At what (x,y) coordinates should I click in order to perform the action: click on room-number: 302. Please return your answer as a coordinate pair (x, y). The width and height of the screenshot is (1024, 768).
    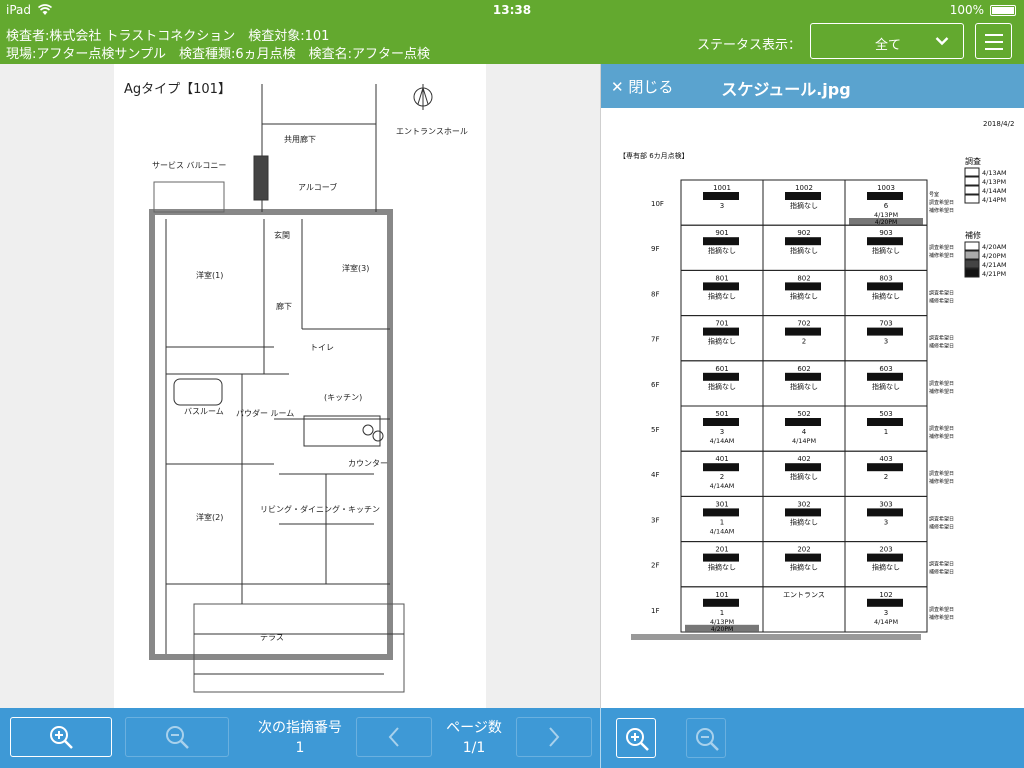
    Looking at the image, I should click on (803, 504).